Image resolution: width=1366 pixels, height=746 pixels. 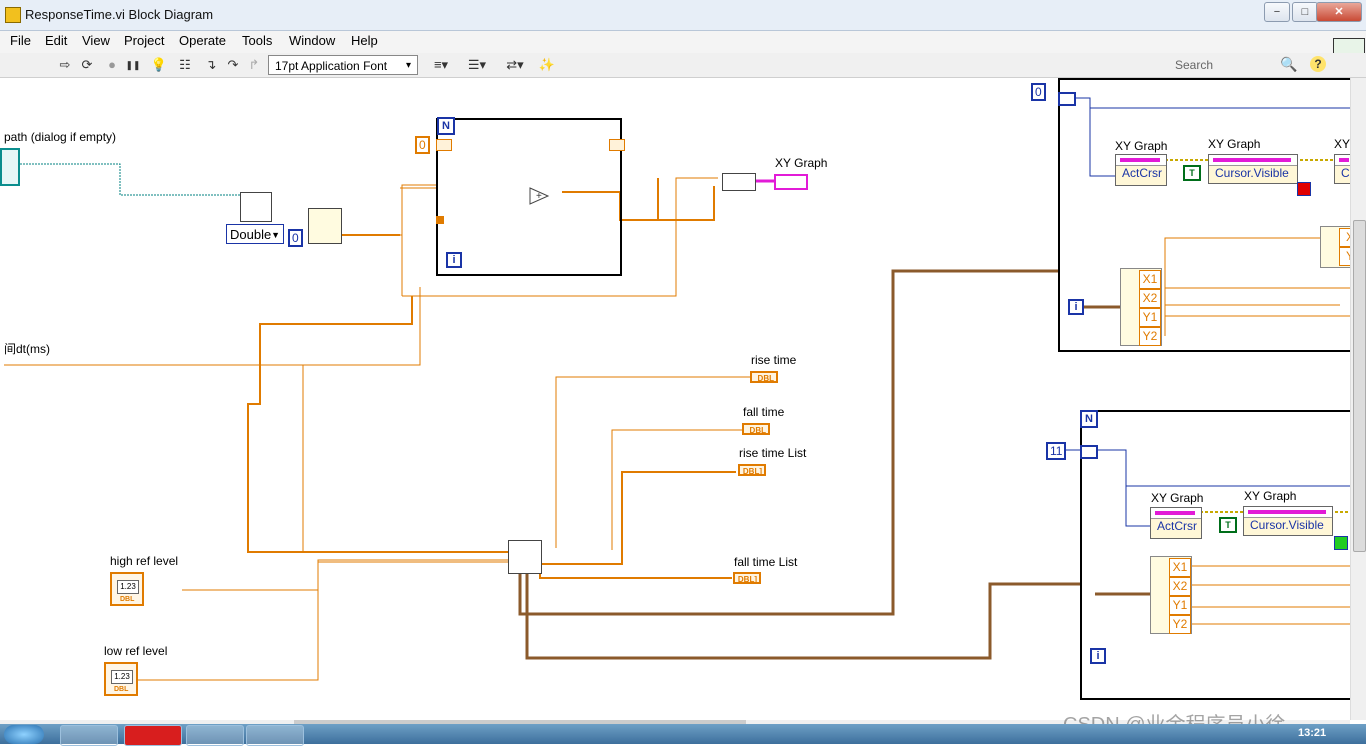 I want to click on upper-boolean-indicator, so click(x=1304, y=189).